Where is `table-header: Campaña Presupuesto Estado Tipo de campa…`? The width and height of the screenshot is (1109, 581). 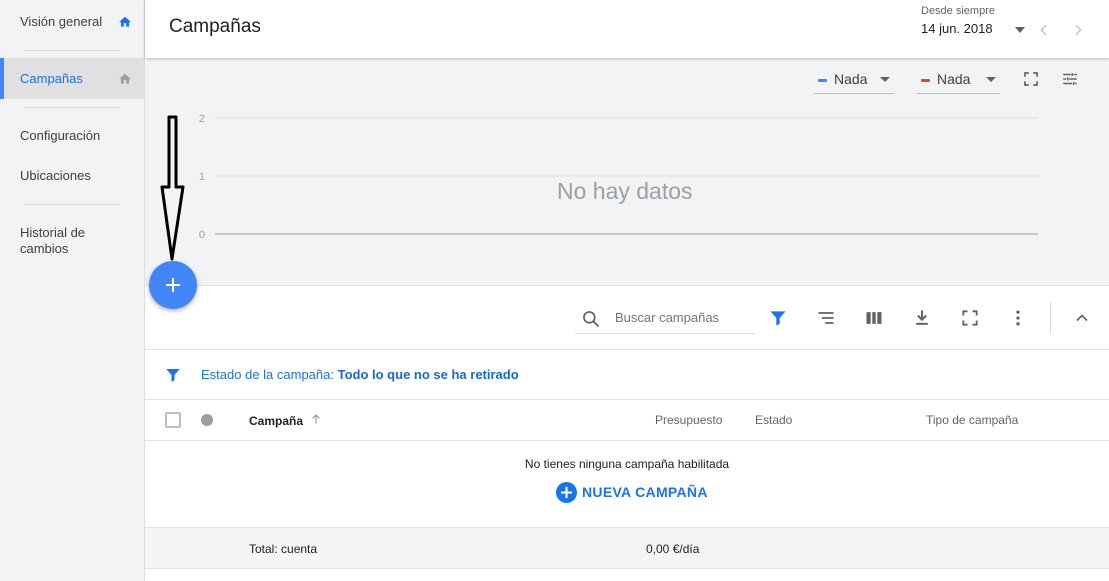 table-header: Campaña Presupuesto Estado Tipo de campa… is located at coordinates (627, 420).